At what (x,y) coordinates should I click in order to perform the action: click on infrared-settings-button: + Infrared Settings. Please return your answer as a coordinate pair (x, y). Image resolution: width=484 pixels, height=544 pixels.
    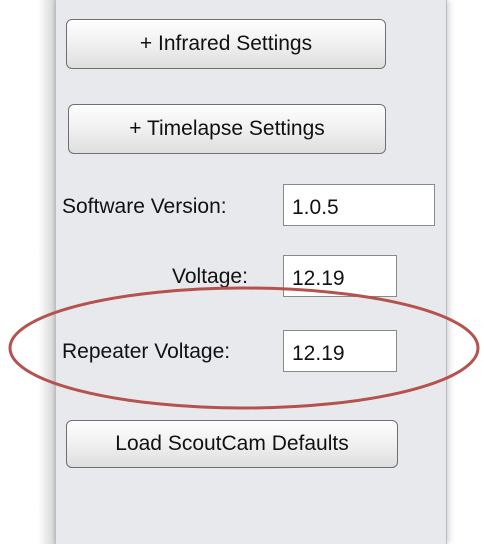
    Looking at the image, I should click on (226, 44).